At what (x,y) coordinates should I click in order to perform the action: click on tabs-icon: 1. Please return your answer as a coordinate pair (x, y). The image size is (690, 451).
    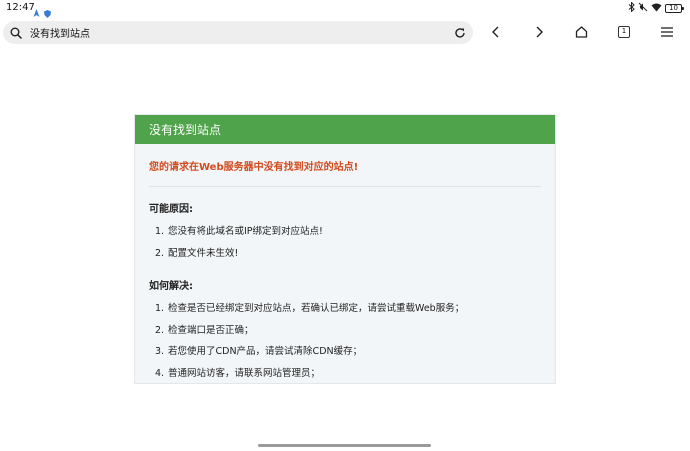
    Looking at the image, I should click on (624, 32).